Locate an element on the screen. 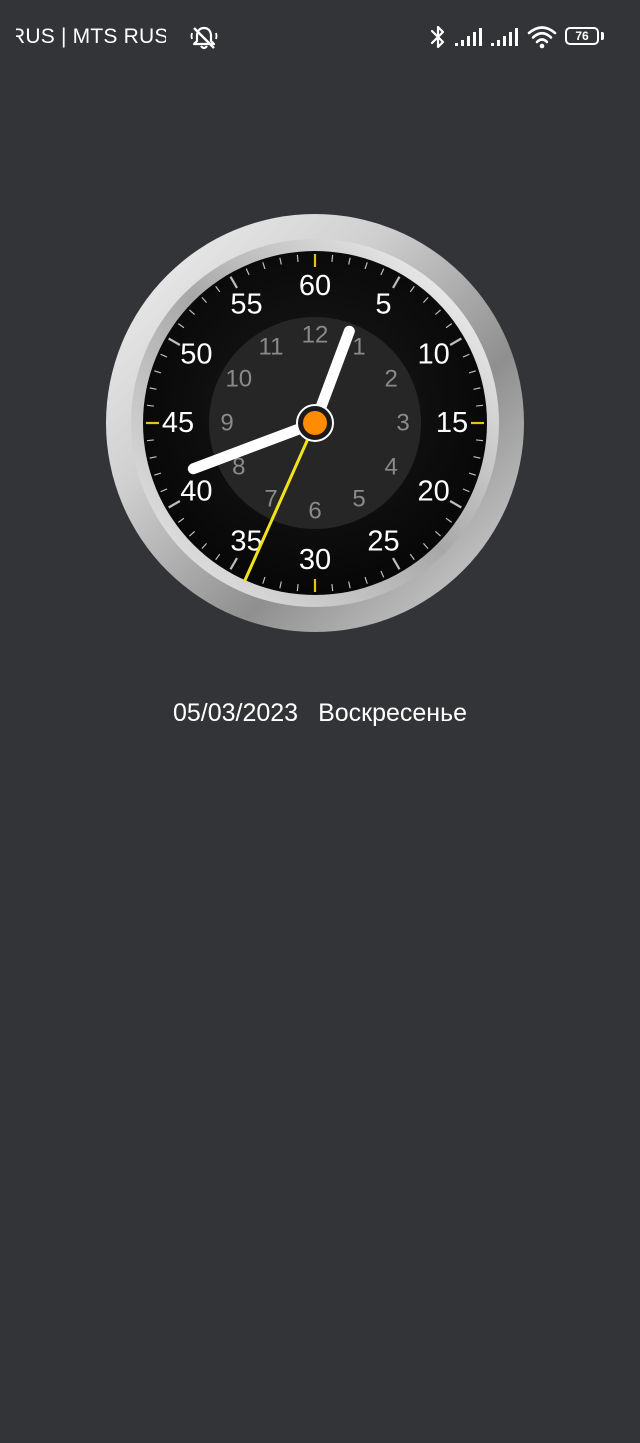 This screenshot has height=1443, width=640. date-line: 05/03/2023 Воскресенье is located at coordinates (320, 713).